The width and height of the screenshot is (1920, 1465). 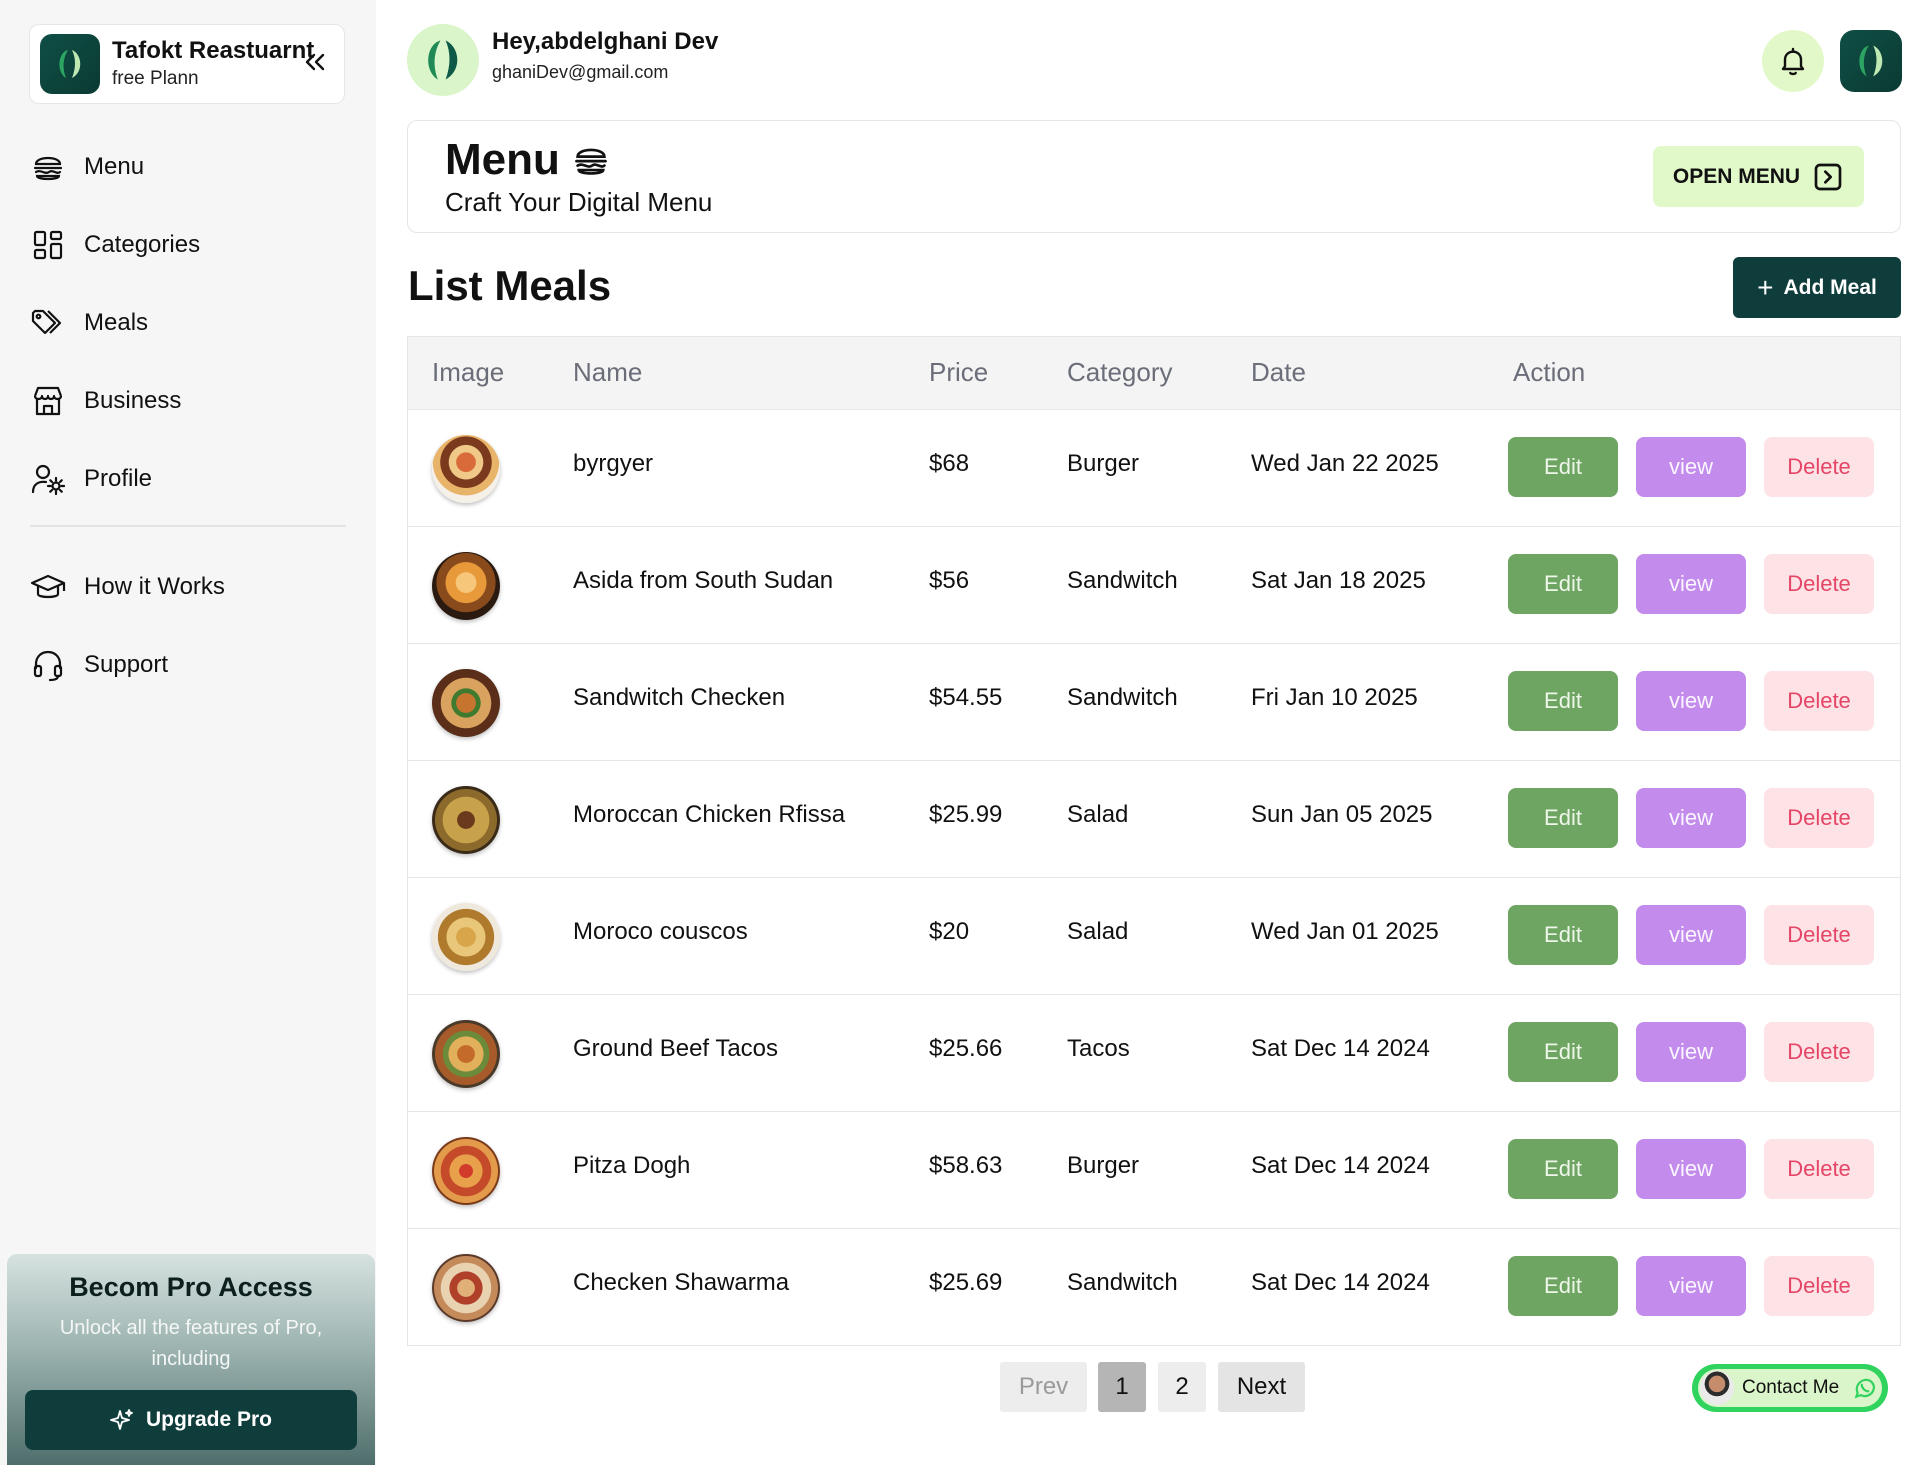 What do you see at coordinates (121, 1419) in the screenshot?
I see `sparkles-icon` at bounding box center [121, 1419].